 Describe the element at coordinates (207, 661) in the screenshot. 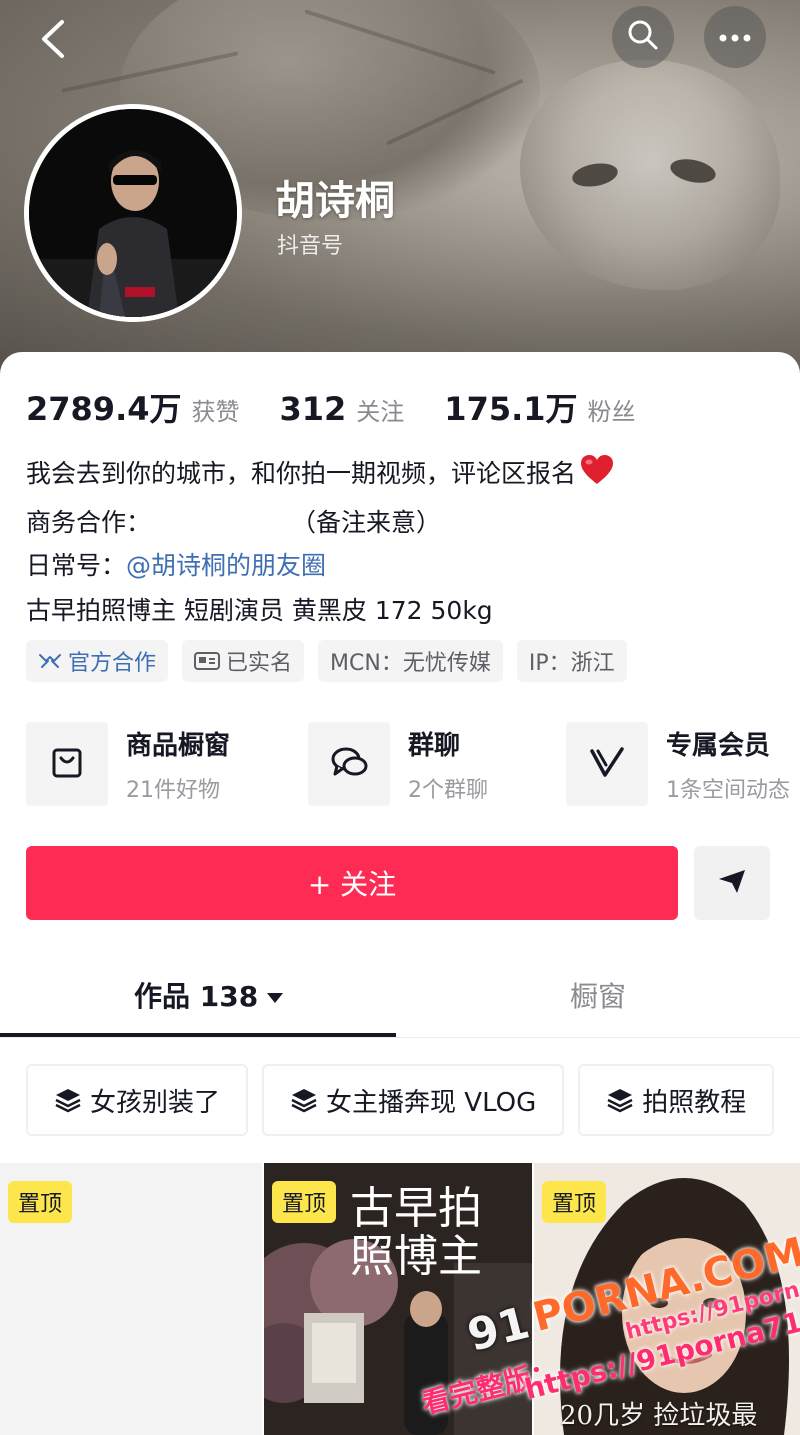

I see `id-card-icon` at that location.